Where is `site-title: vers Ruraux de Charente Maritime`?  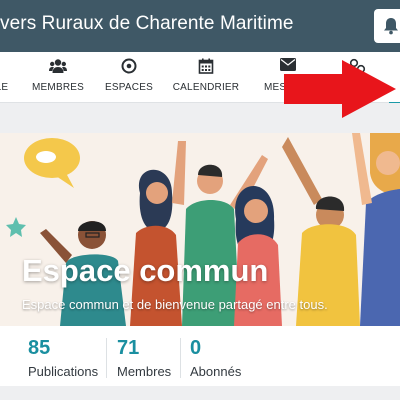
site-title: vers Ruraux de Charente Maritime is located at coordinates (147, 24).